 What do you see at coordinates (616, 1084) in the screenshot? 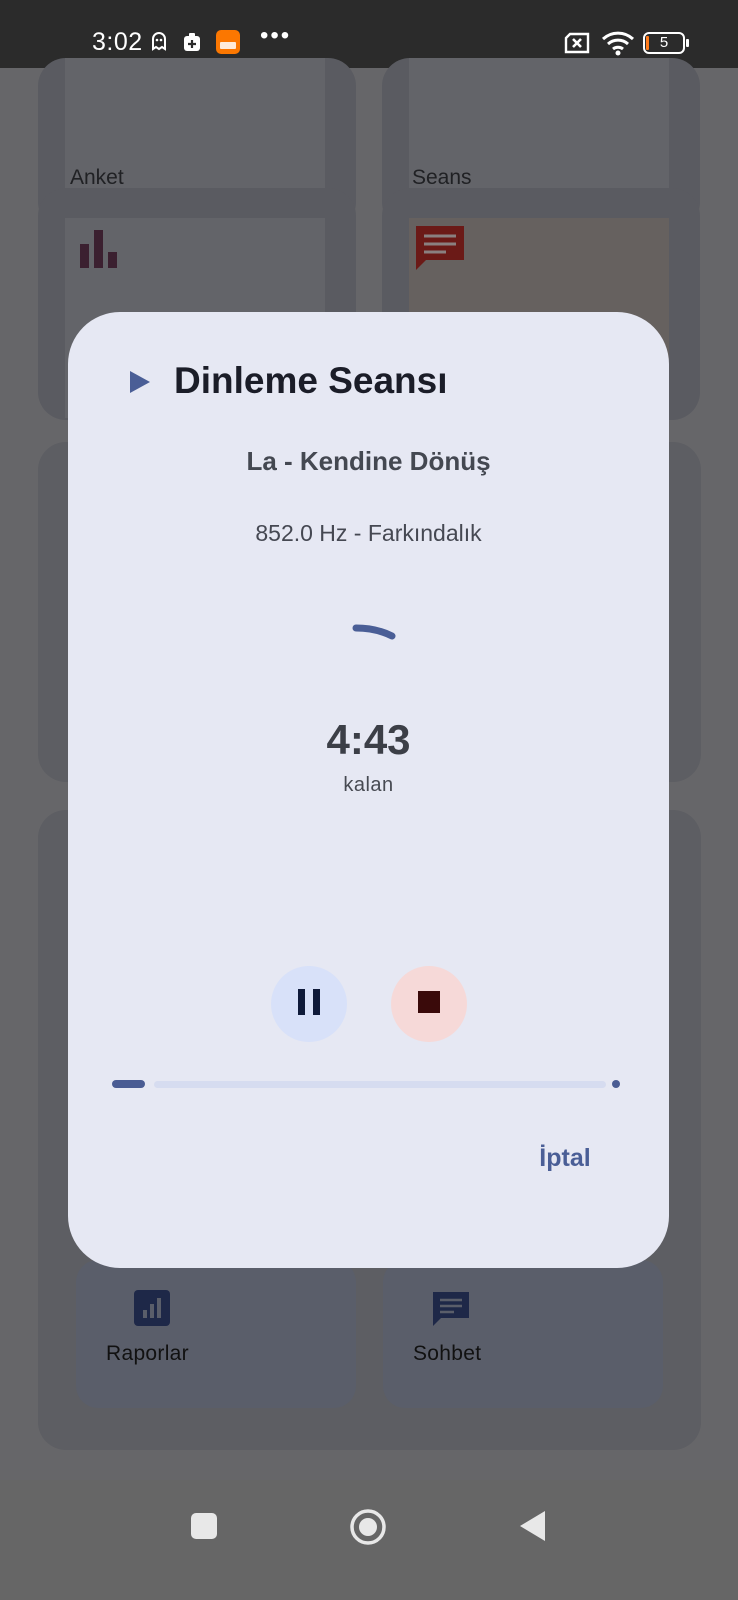
I see `progress-bar-end-dot` at bounding box center [616, 1084].